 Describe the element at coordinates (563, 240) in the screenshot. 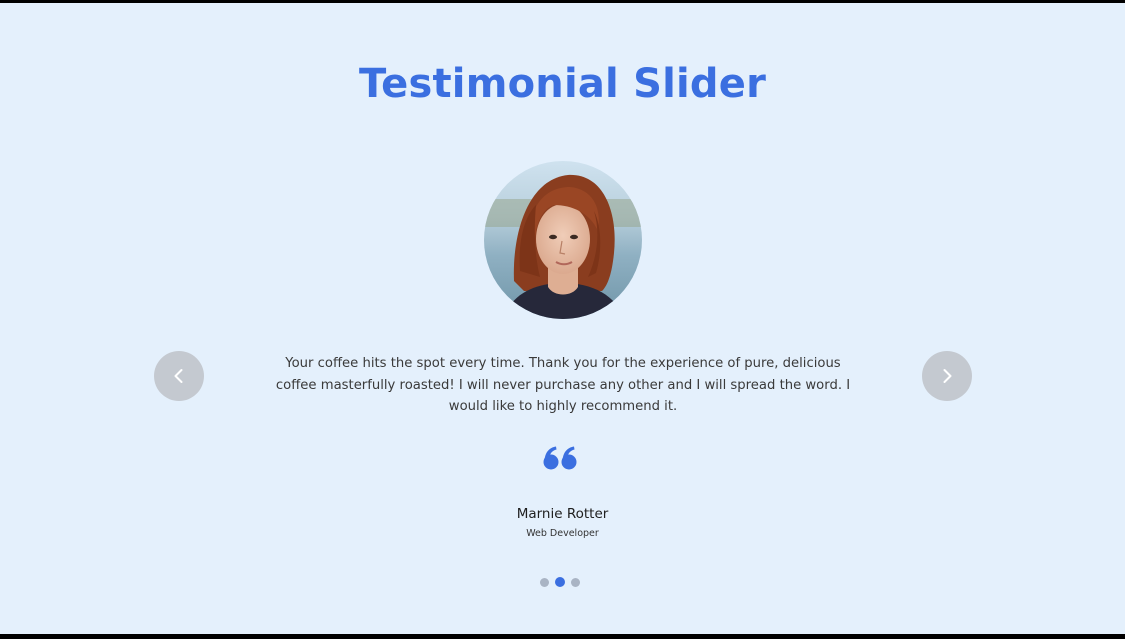

I see `author-avatar` at that location.